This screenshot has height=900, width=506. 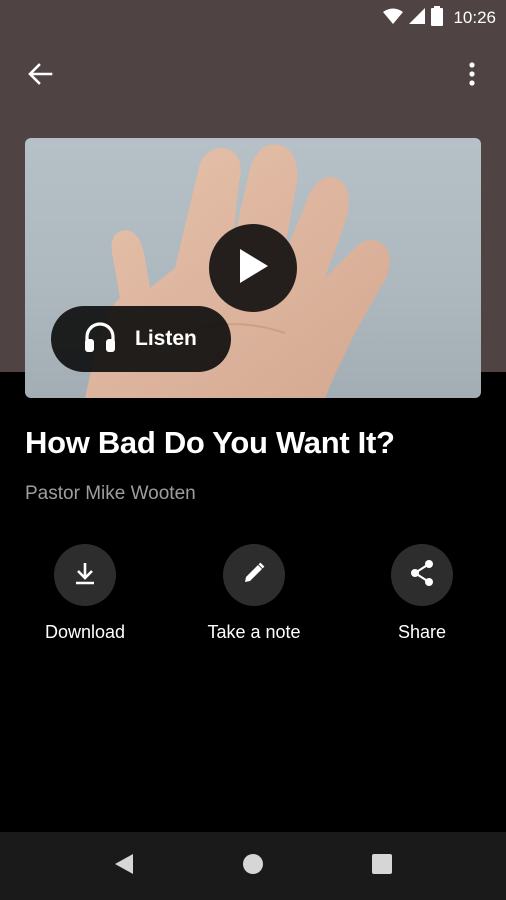 I want to click on cell-signal-icon, so click(x=417, y=18).